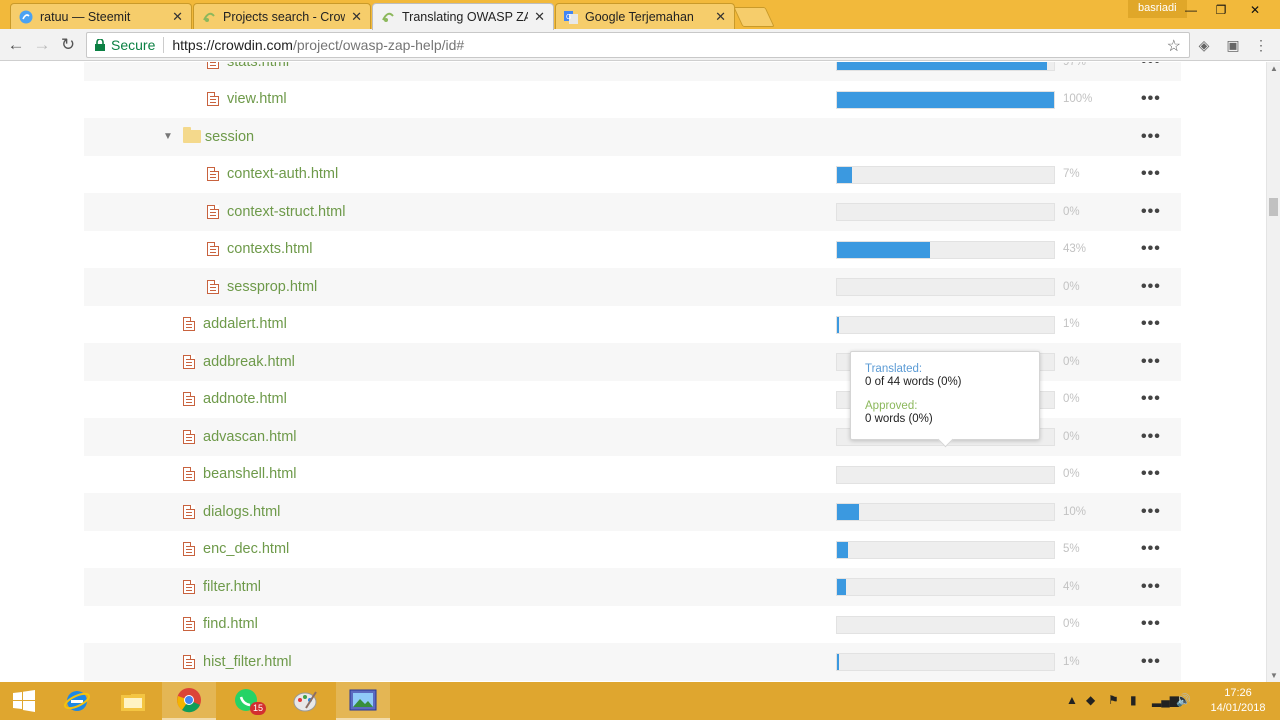 The width and height of the screenshot is (1280, 720). I want to click on action-center-flag-icon: ⚑, so click(1113, 700).